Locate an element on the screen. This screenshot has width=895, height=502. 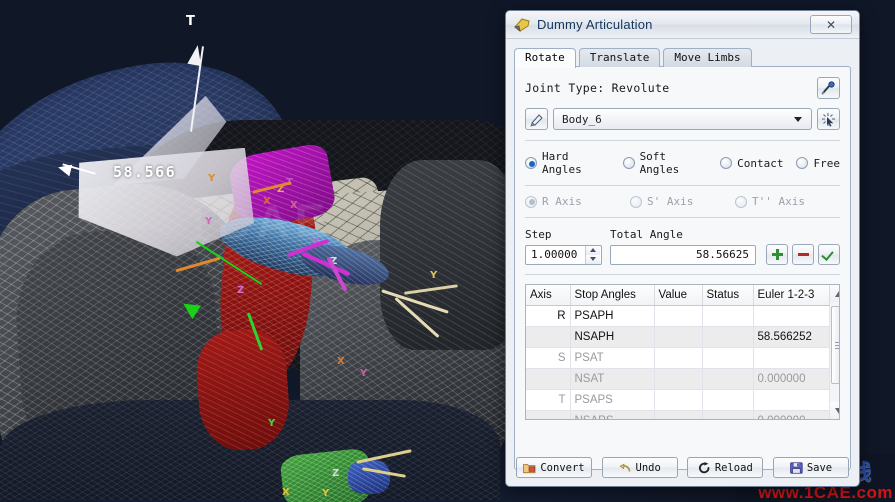
paint-icon is located at coordinates (536, 119).